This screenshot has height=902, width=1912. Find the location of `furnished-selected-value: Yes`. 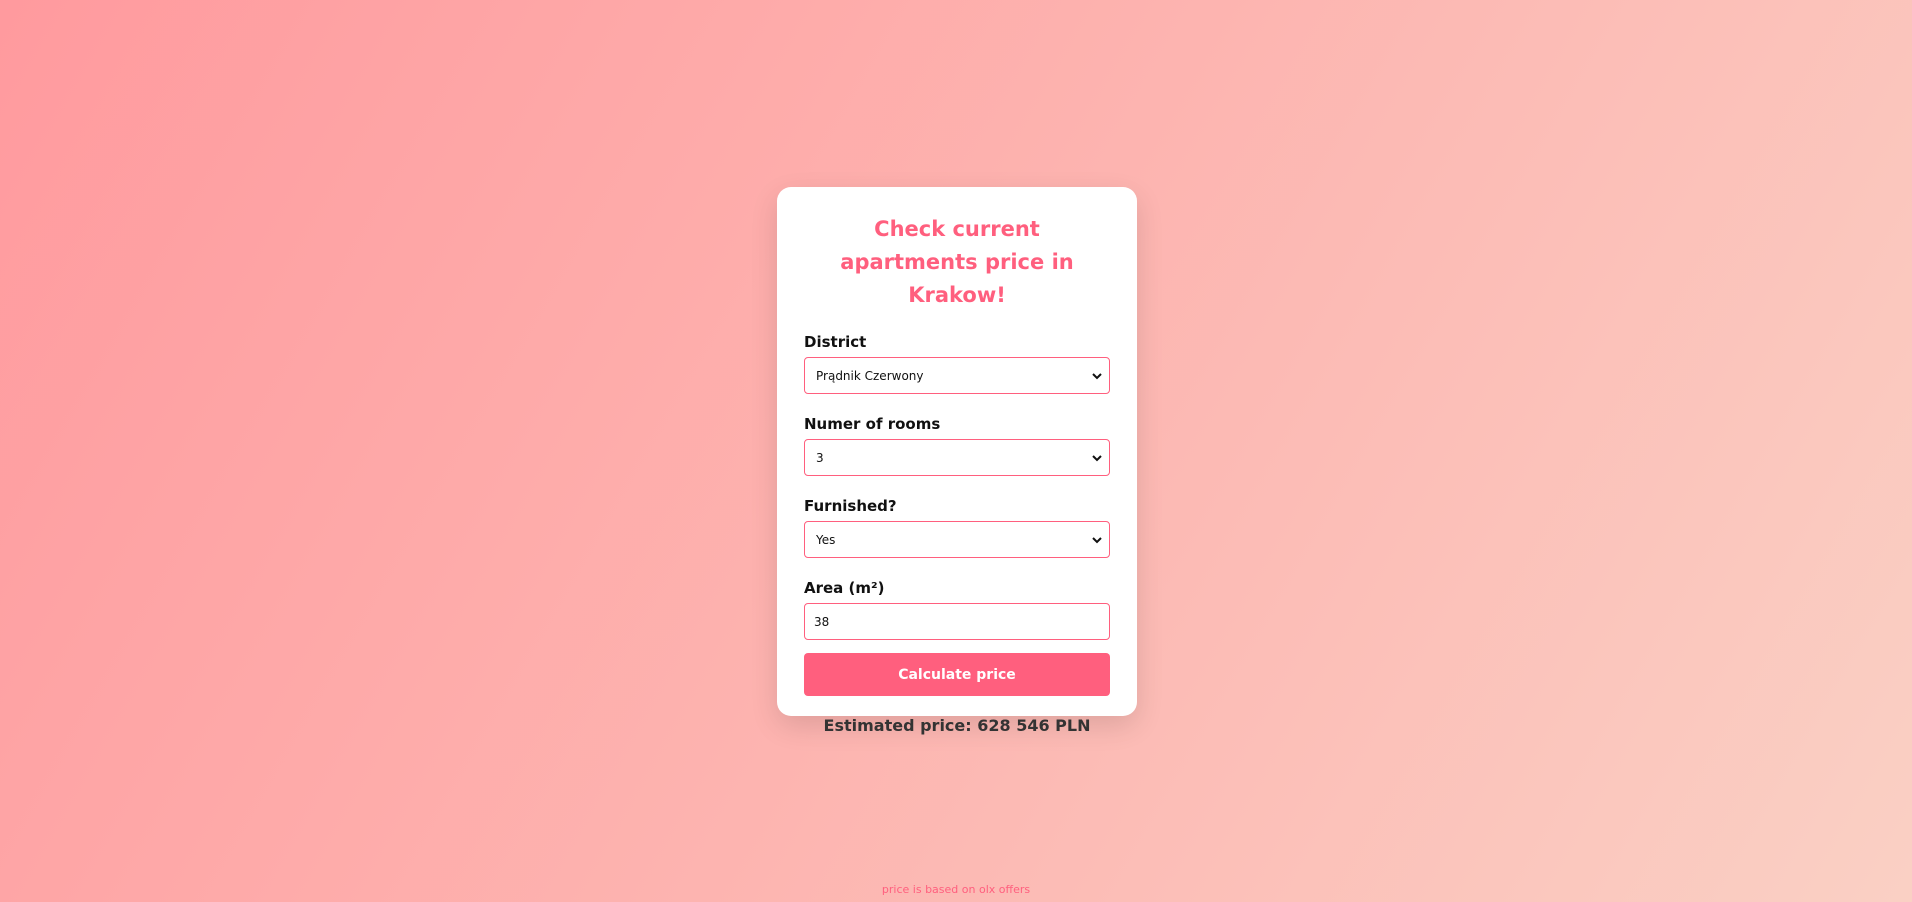

furnished-selected-value: Yes is located at coordinates (826, 539).